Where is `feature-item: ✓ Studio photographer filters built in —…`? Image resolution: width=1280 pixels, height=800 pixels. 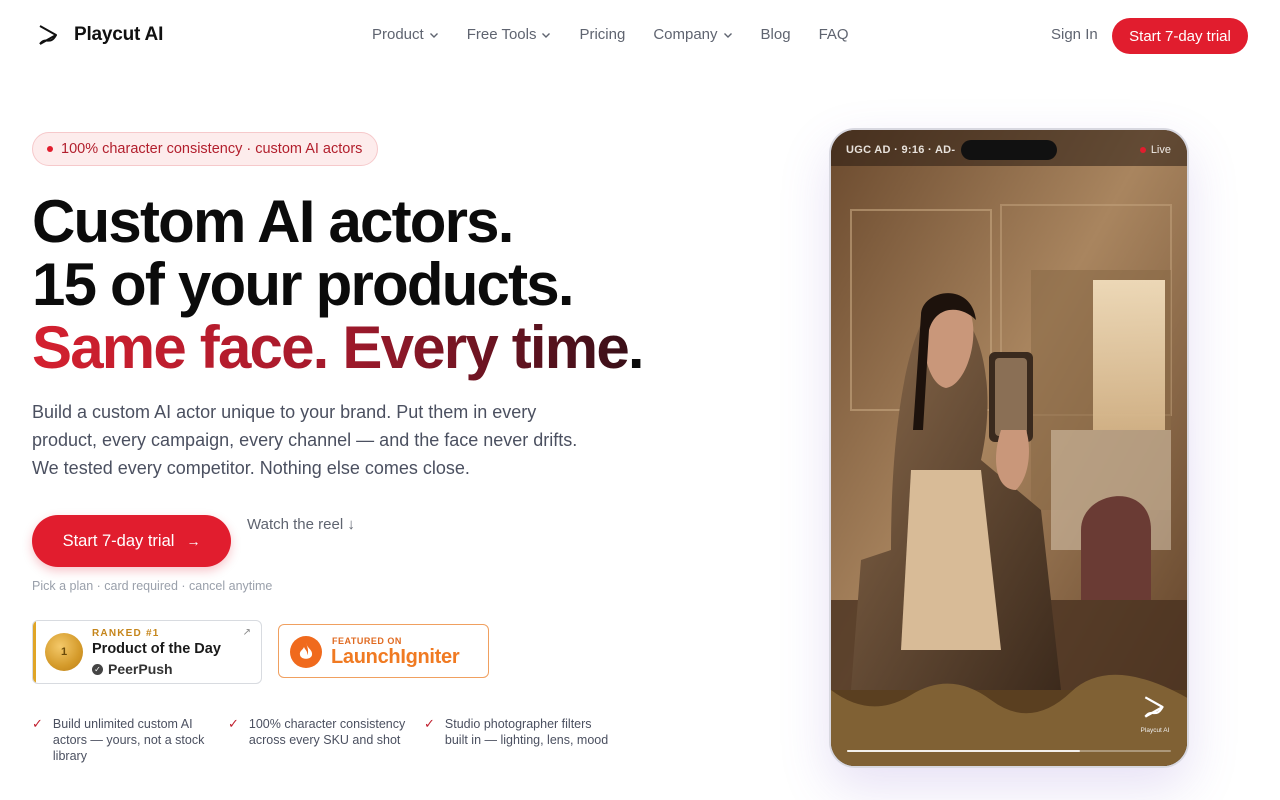 feature-item: ✓ Studio photographer filters built in —… is located at coordinates (519, 732).